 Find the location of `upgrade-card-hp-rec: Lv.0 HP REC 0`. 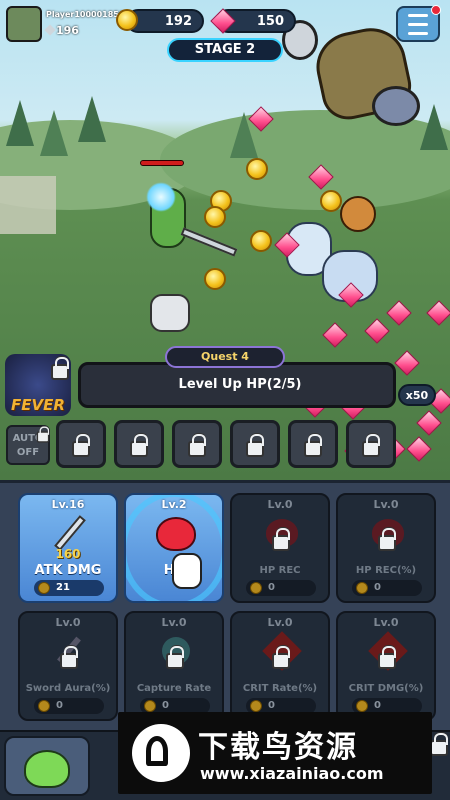

upgrade-card-hp-rec: Lv.0 HP REC 0 is located at coordinates (280, 548).